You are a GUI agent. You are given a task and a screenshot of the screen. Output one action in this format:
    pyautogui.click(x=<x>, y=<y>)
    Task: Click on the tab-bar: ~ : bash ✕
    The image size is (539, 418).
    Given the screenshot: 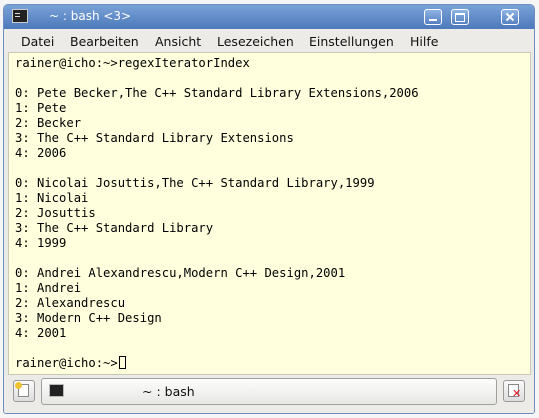 What is the action you would take?
    pyautogui.click(x=269, y=394)
    